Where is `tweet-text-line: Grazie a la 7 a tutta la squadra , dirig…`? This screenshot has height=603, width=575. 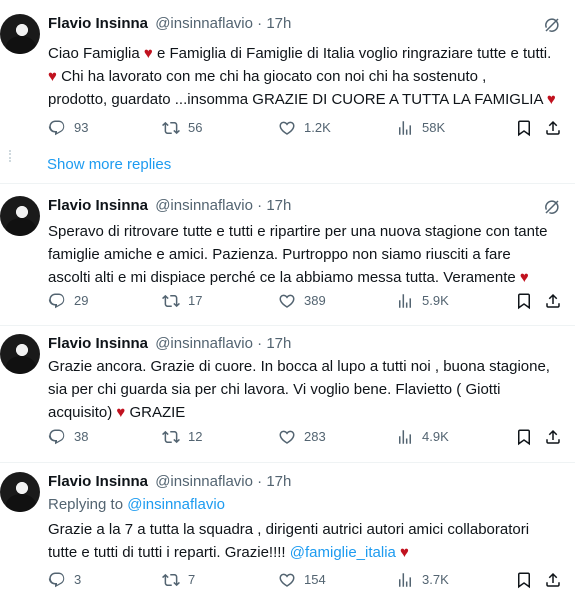
tweet-text-line: Grazie a la 7 a tutta la squadra , dirig… is located at coordinates (289, 529).